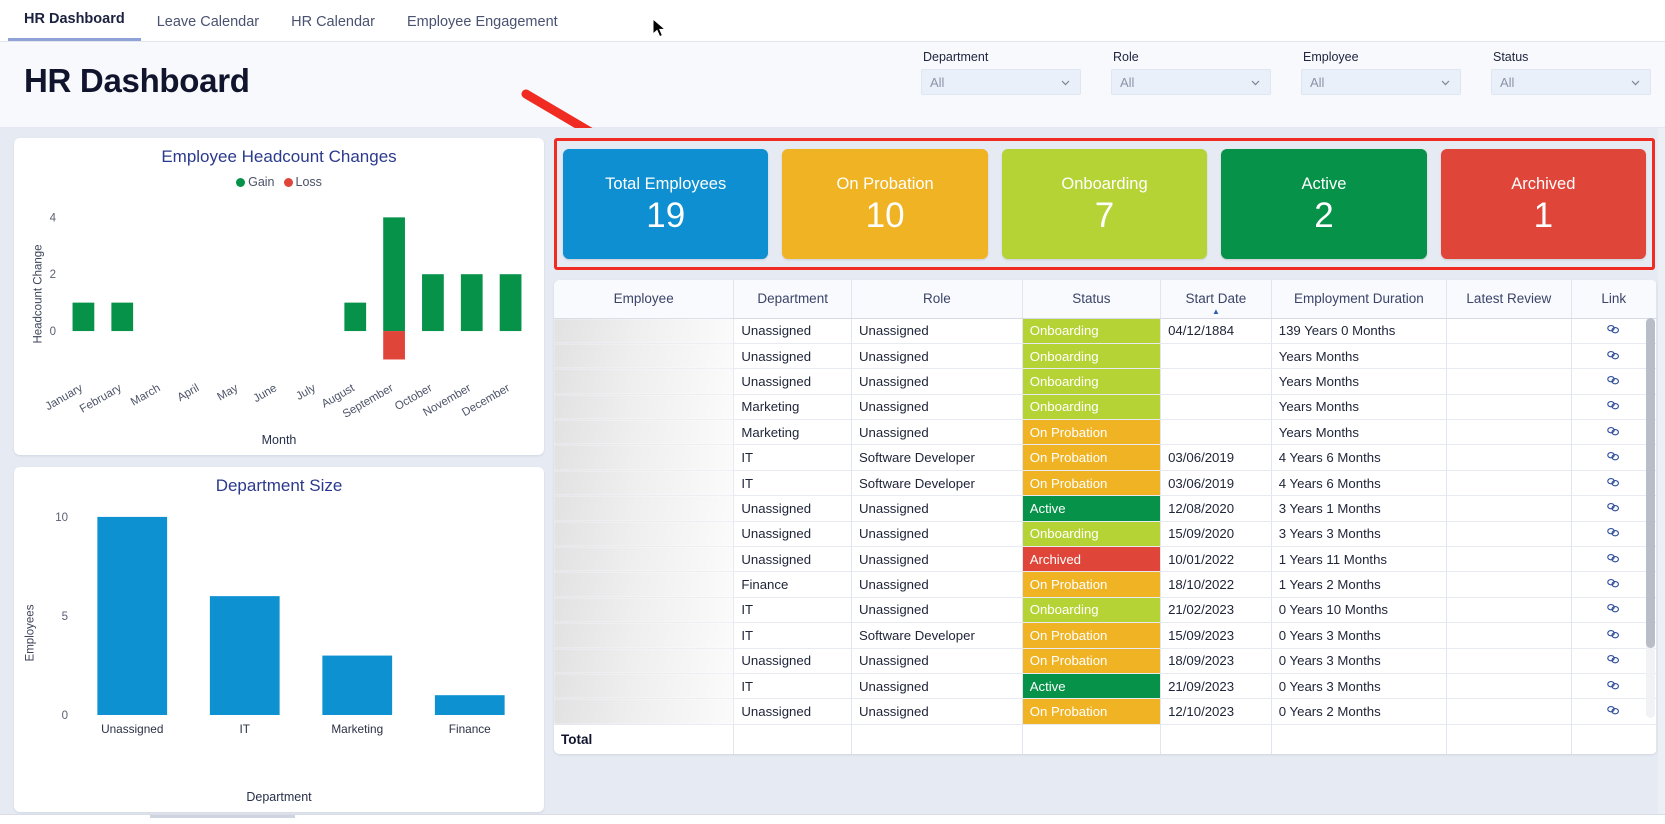 This screenshot has height=824, width=1665. What do you see at coordinates (1359, 432) in the screenshot?
I see `cell-employment-duration: Years Months` at bounding box center [1359, 432].